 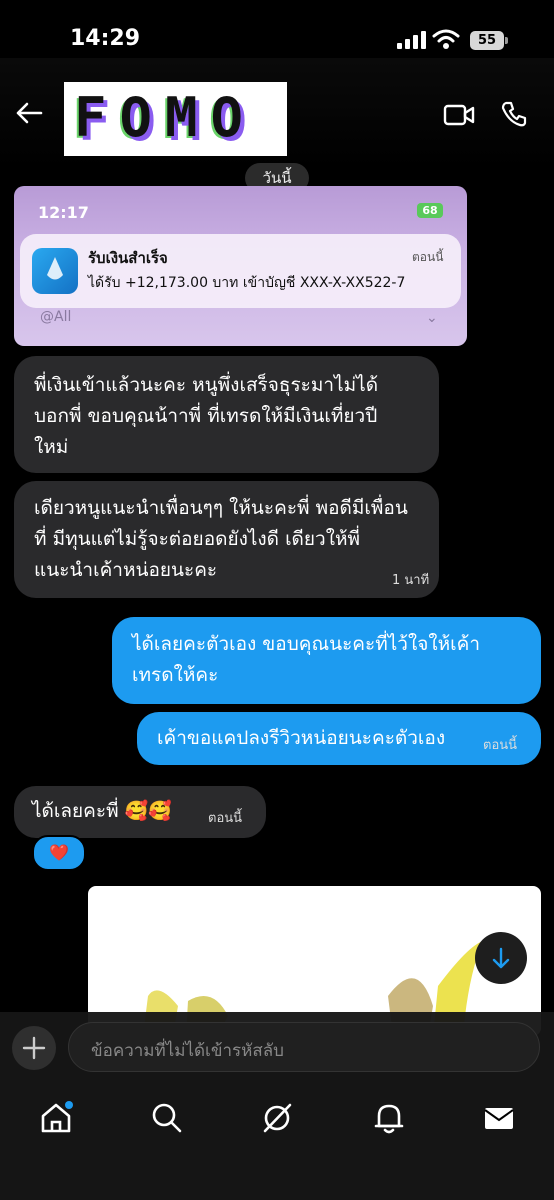 I want to click on plus-icon, so click(x=34, y=1048).